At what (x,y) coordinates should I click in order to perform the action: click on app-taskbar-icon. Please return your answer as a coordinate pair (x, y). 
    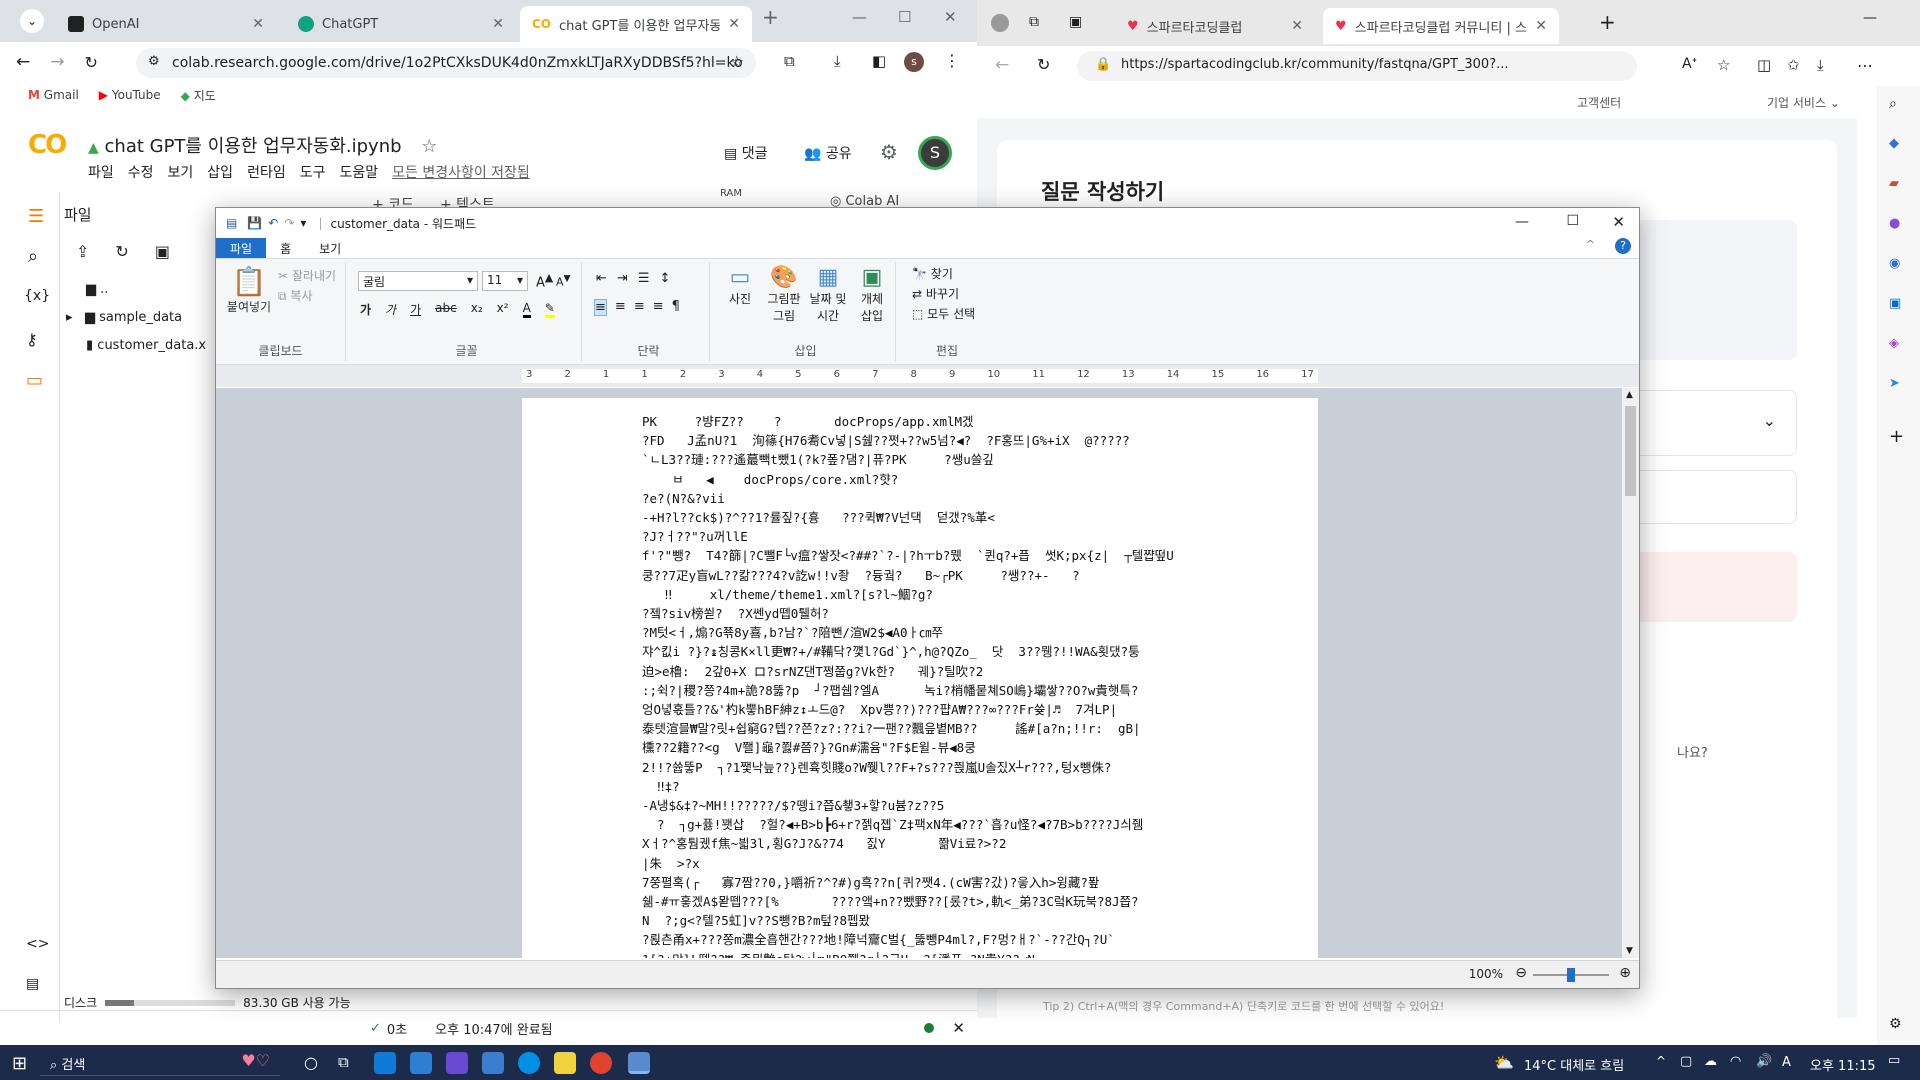
    Looking at the image, I should click on (457, 1063).